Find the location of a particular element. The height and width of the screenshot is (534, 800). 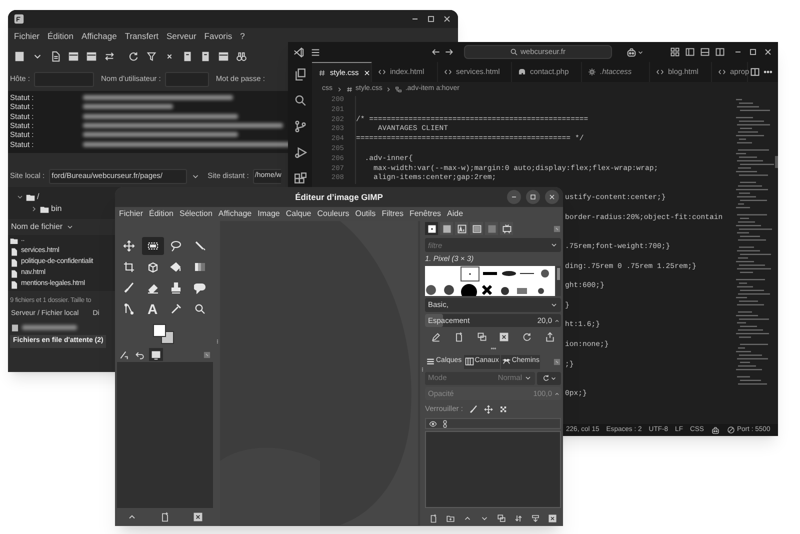

sort-icon is located at coordinates (70, 227).